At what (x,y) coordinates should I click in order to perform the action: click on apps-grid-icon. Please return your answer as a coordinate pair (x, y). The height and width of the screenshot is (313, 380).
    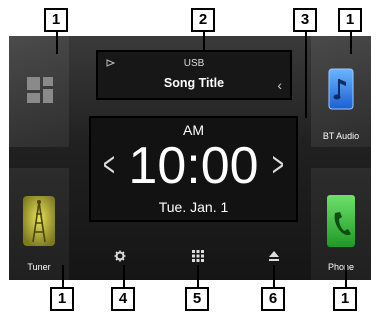
    Looking at the image, I should click on (40, 90).